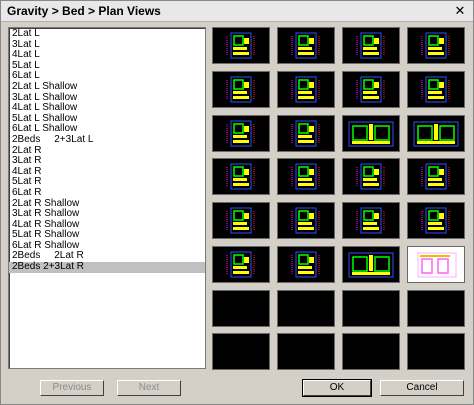 The image size is (474, 405). What do you see at coordinates (237, 11) in the screenshot?
I see `title-bar: Gravity > Bed > Plan Views ✕` at bounding box center [237, 11].